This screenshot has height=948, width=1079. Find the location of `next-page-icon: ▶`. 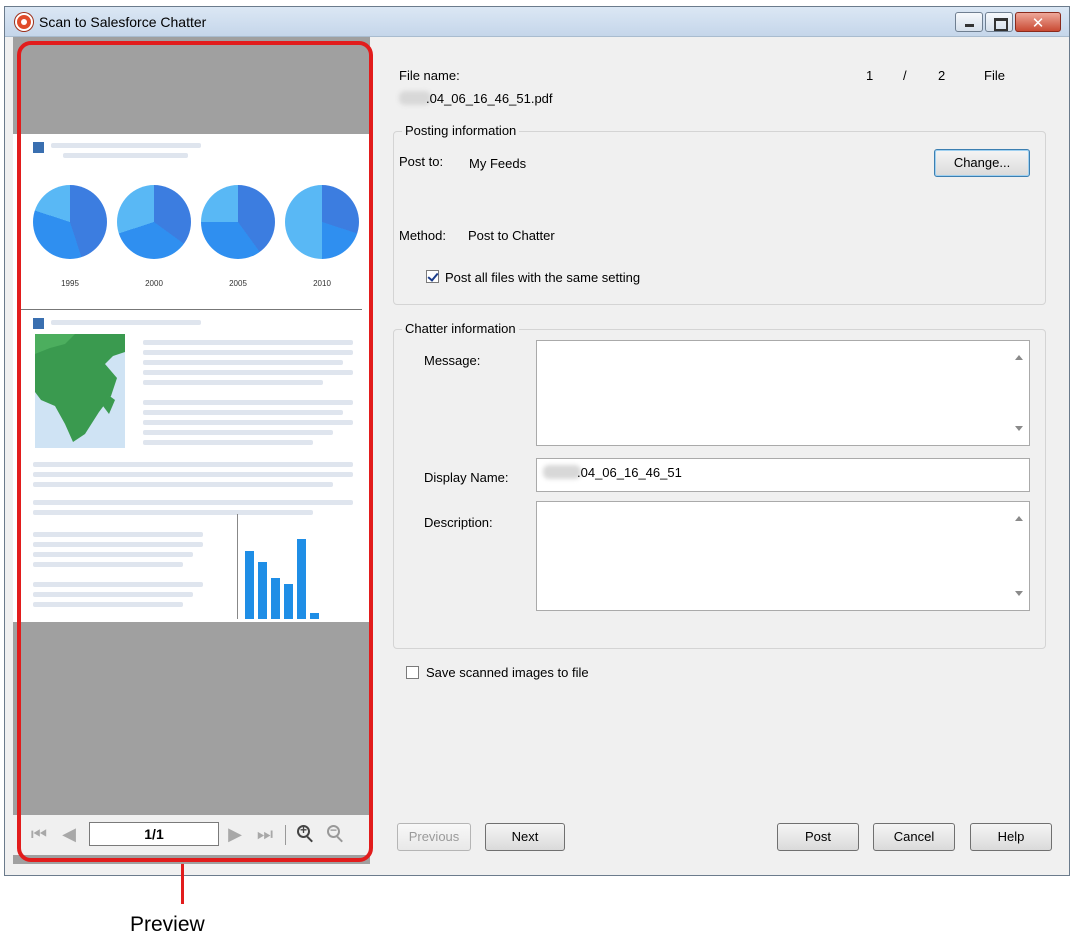

next-page-icon: ▶ is located at coordinates (235, 834).